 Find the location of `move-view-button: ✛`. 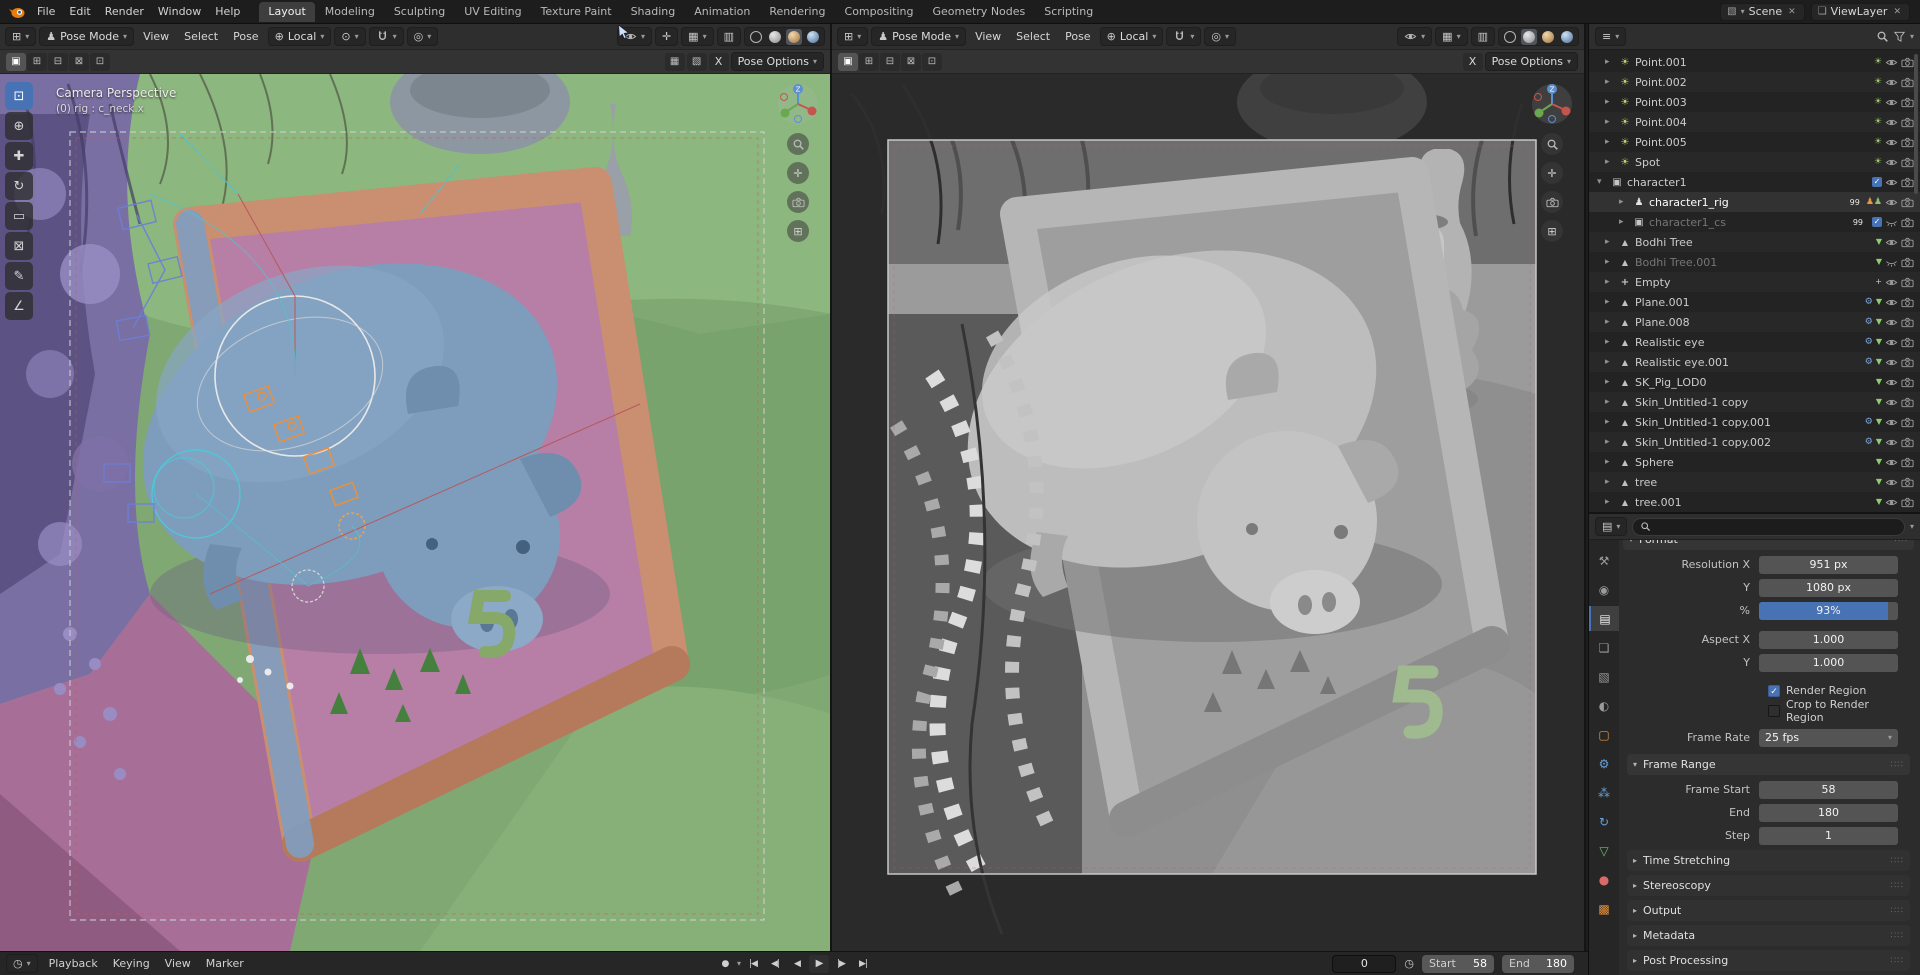

move-view-button: ✛ is located at coordinates (1552, 173).